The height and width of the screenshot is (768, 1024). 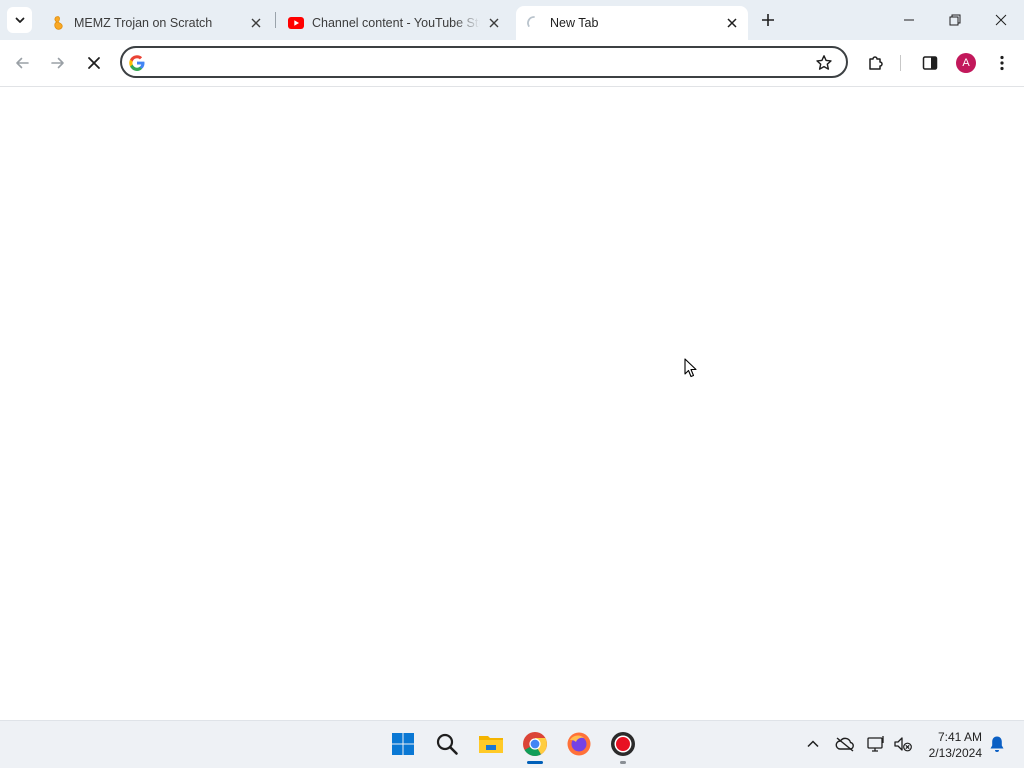 What do you see at coordinates (959, 737) in the screenshot?
I see `clock-time: 7:41 AM` at bounding box center [959, 737].